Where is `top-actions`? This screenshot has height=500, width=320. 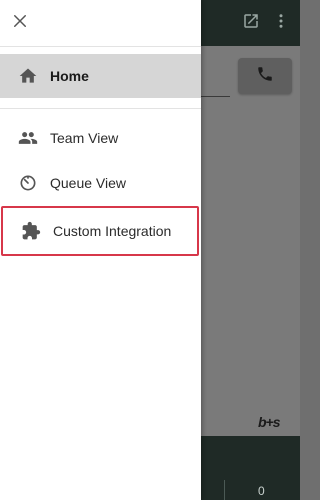 top-actions is located at coordinates (266, 21).